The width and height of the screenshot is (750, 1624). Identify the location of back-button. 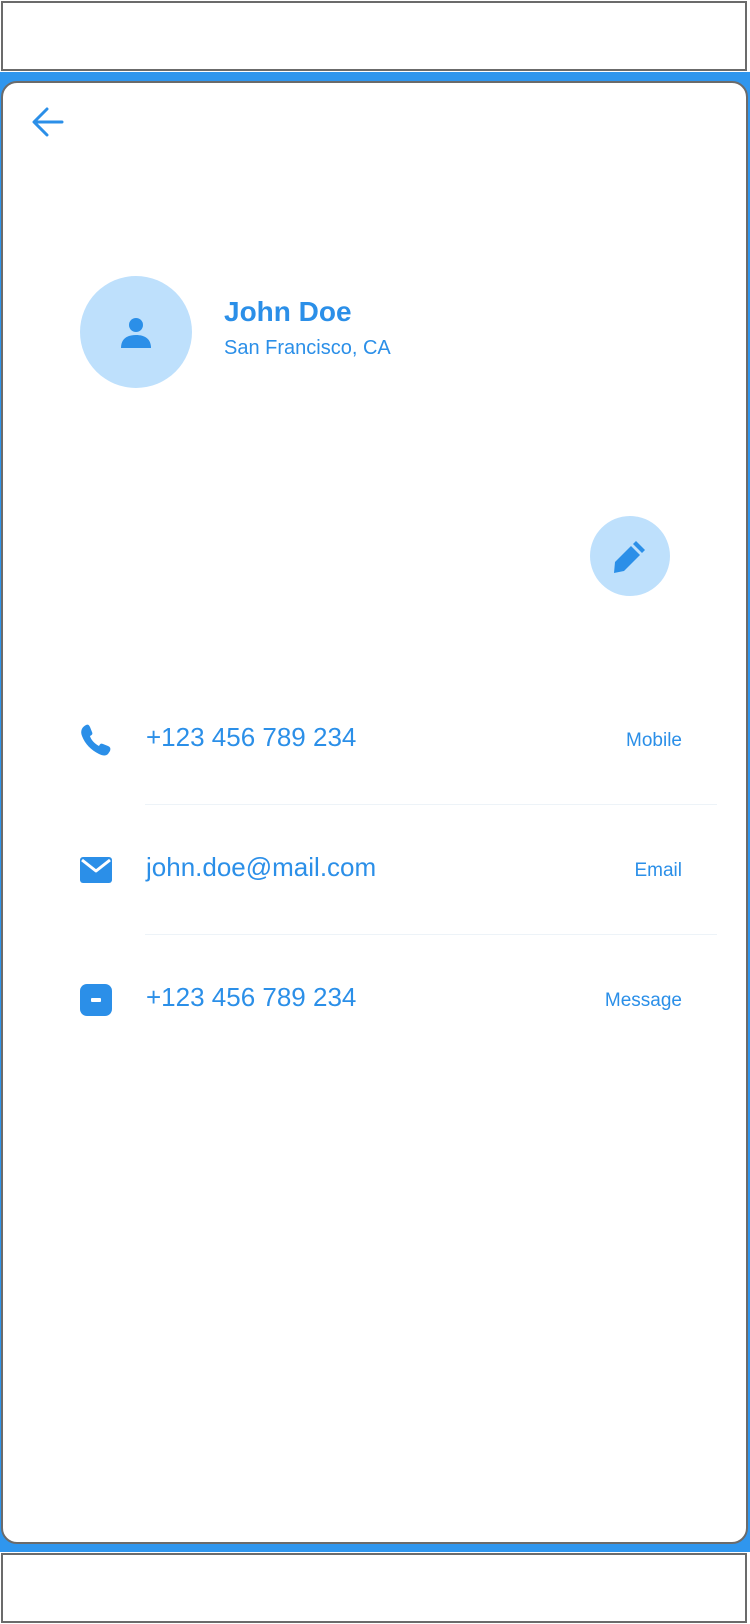
(48, 122).